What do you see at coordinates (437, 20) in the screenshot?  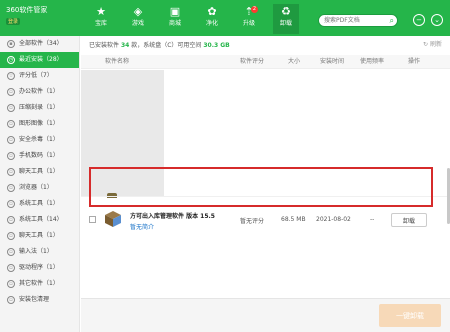 I see `chevron-down-icon: ⌄` at bounding box center [437, 20].